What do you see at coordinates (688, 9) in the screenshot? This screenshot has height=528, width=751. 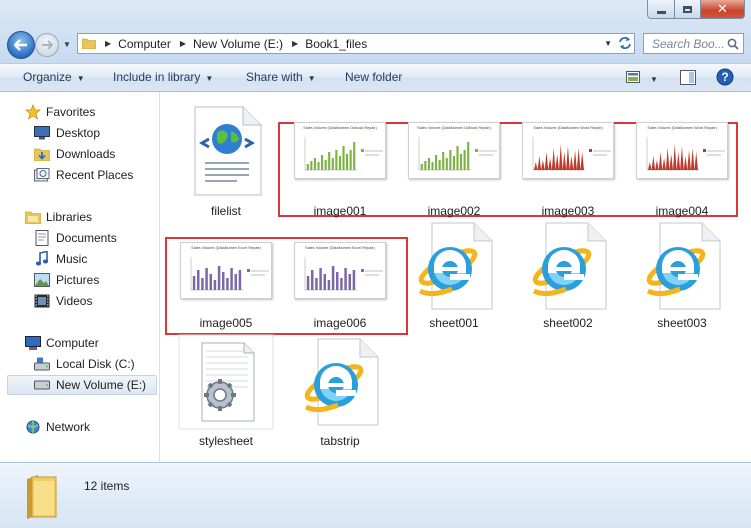 I see `maximize-button` at bounding box center [688, 9].